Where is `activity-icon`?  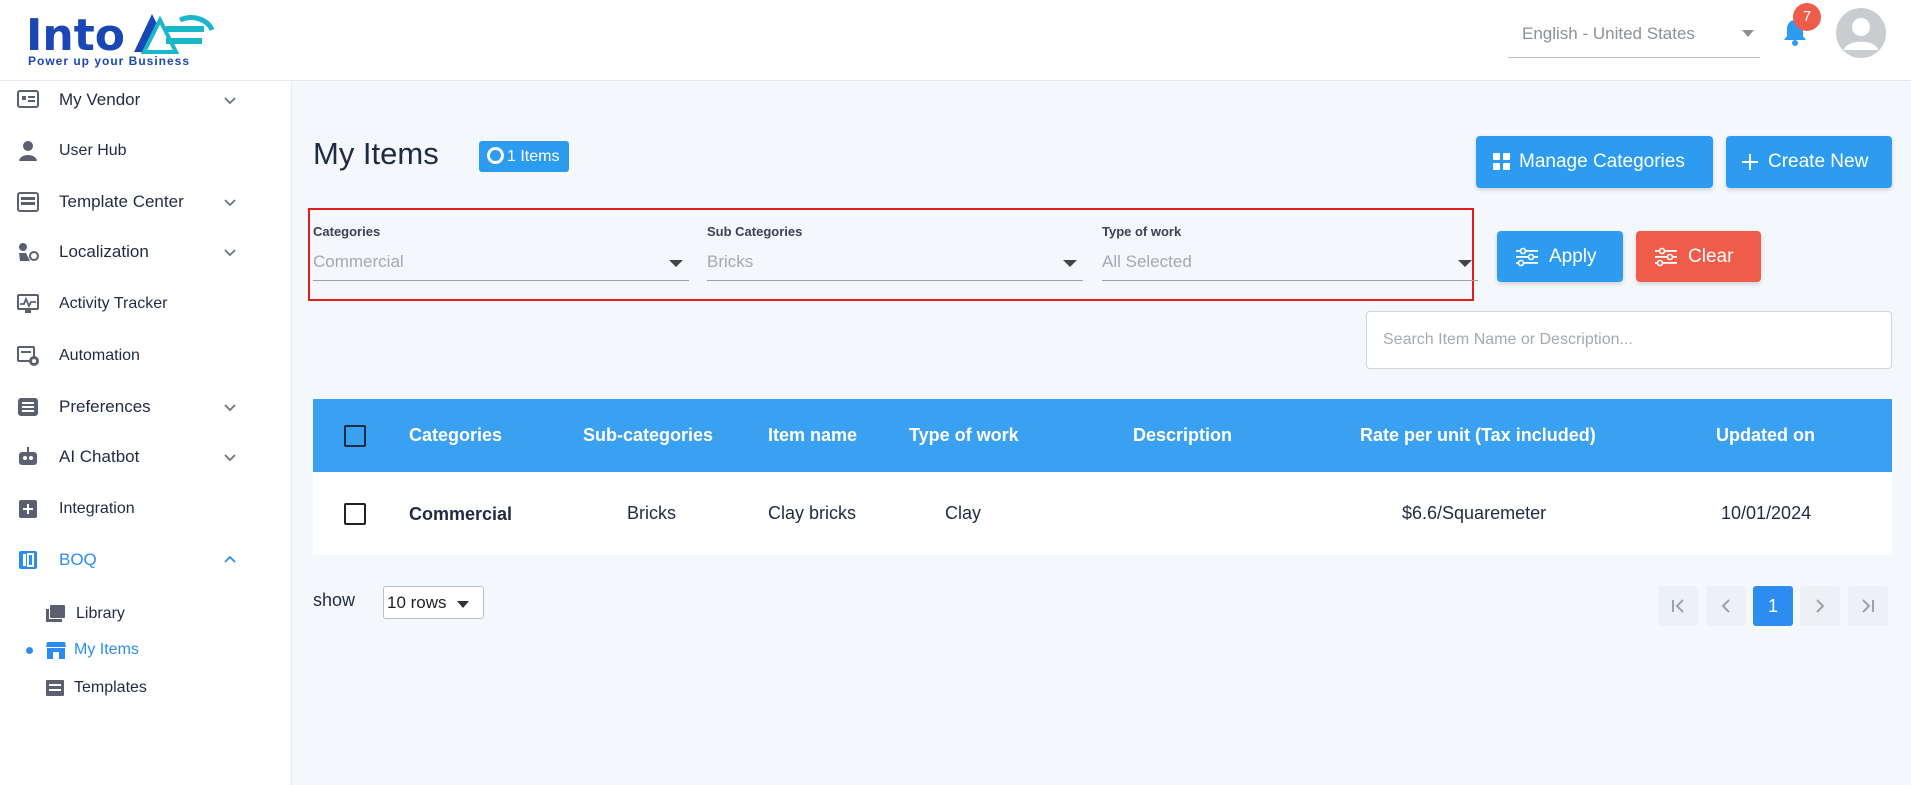
activity-icon is located at coordinates (28, 303).